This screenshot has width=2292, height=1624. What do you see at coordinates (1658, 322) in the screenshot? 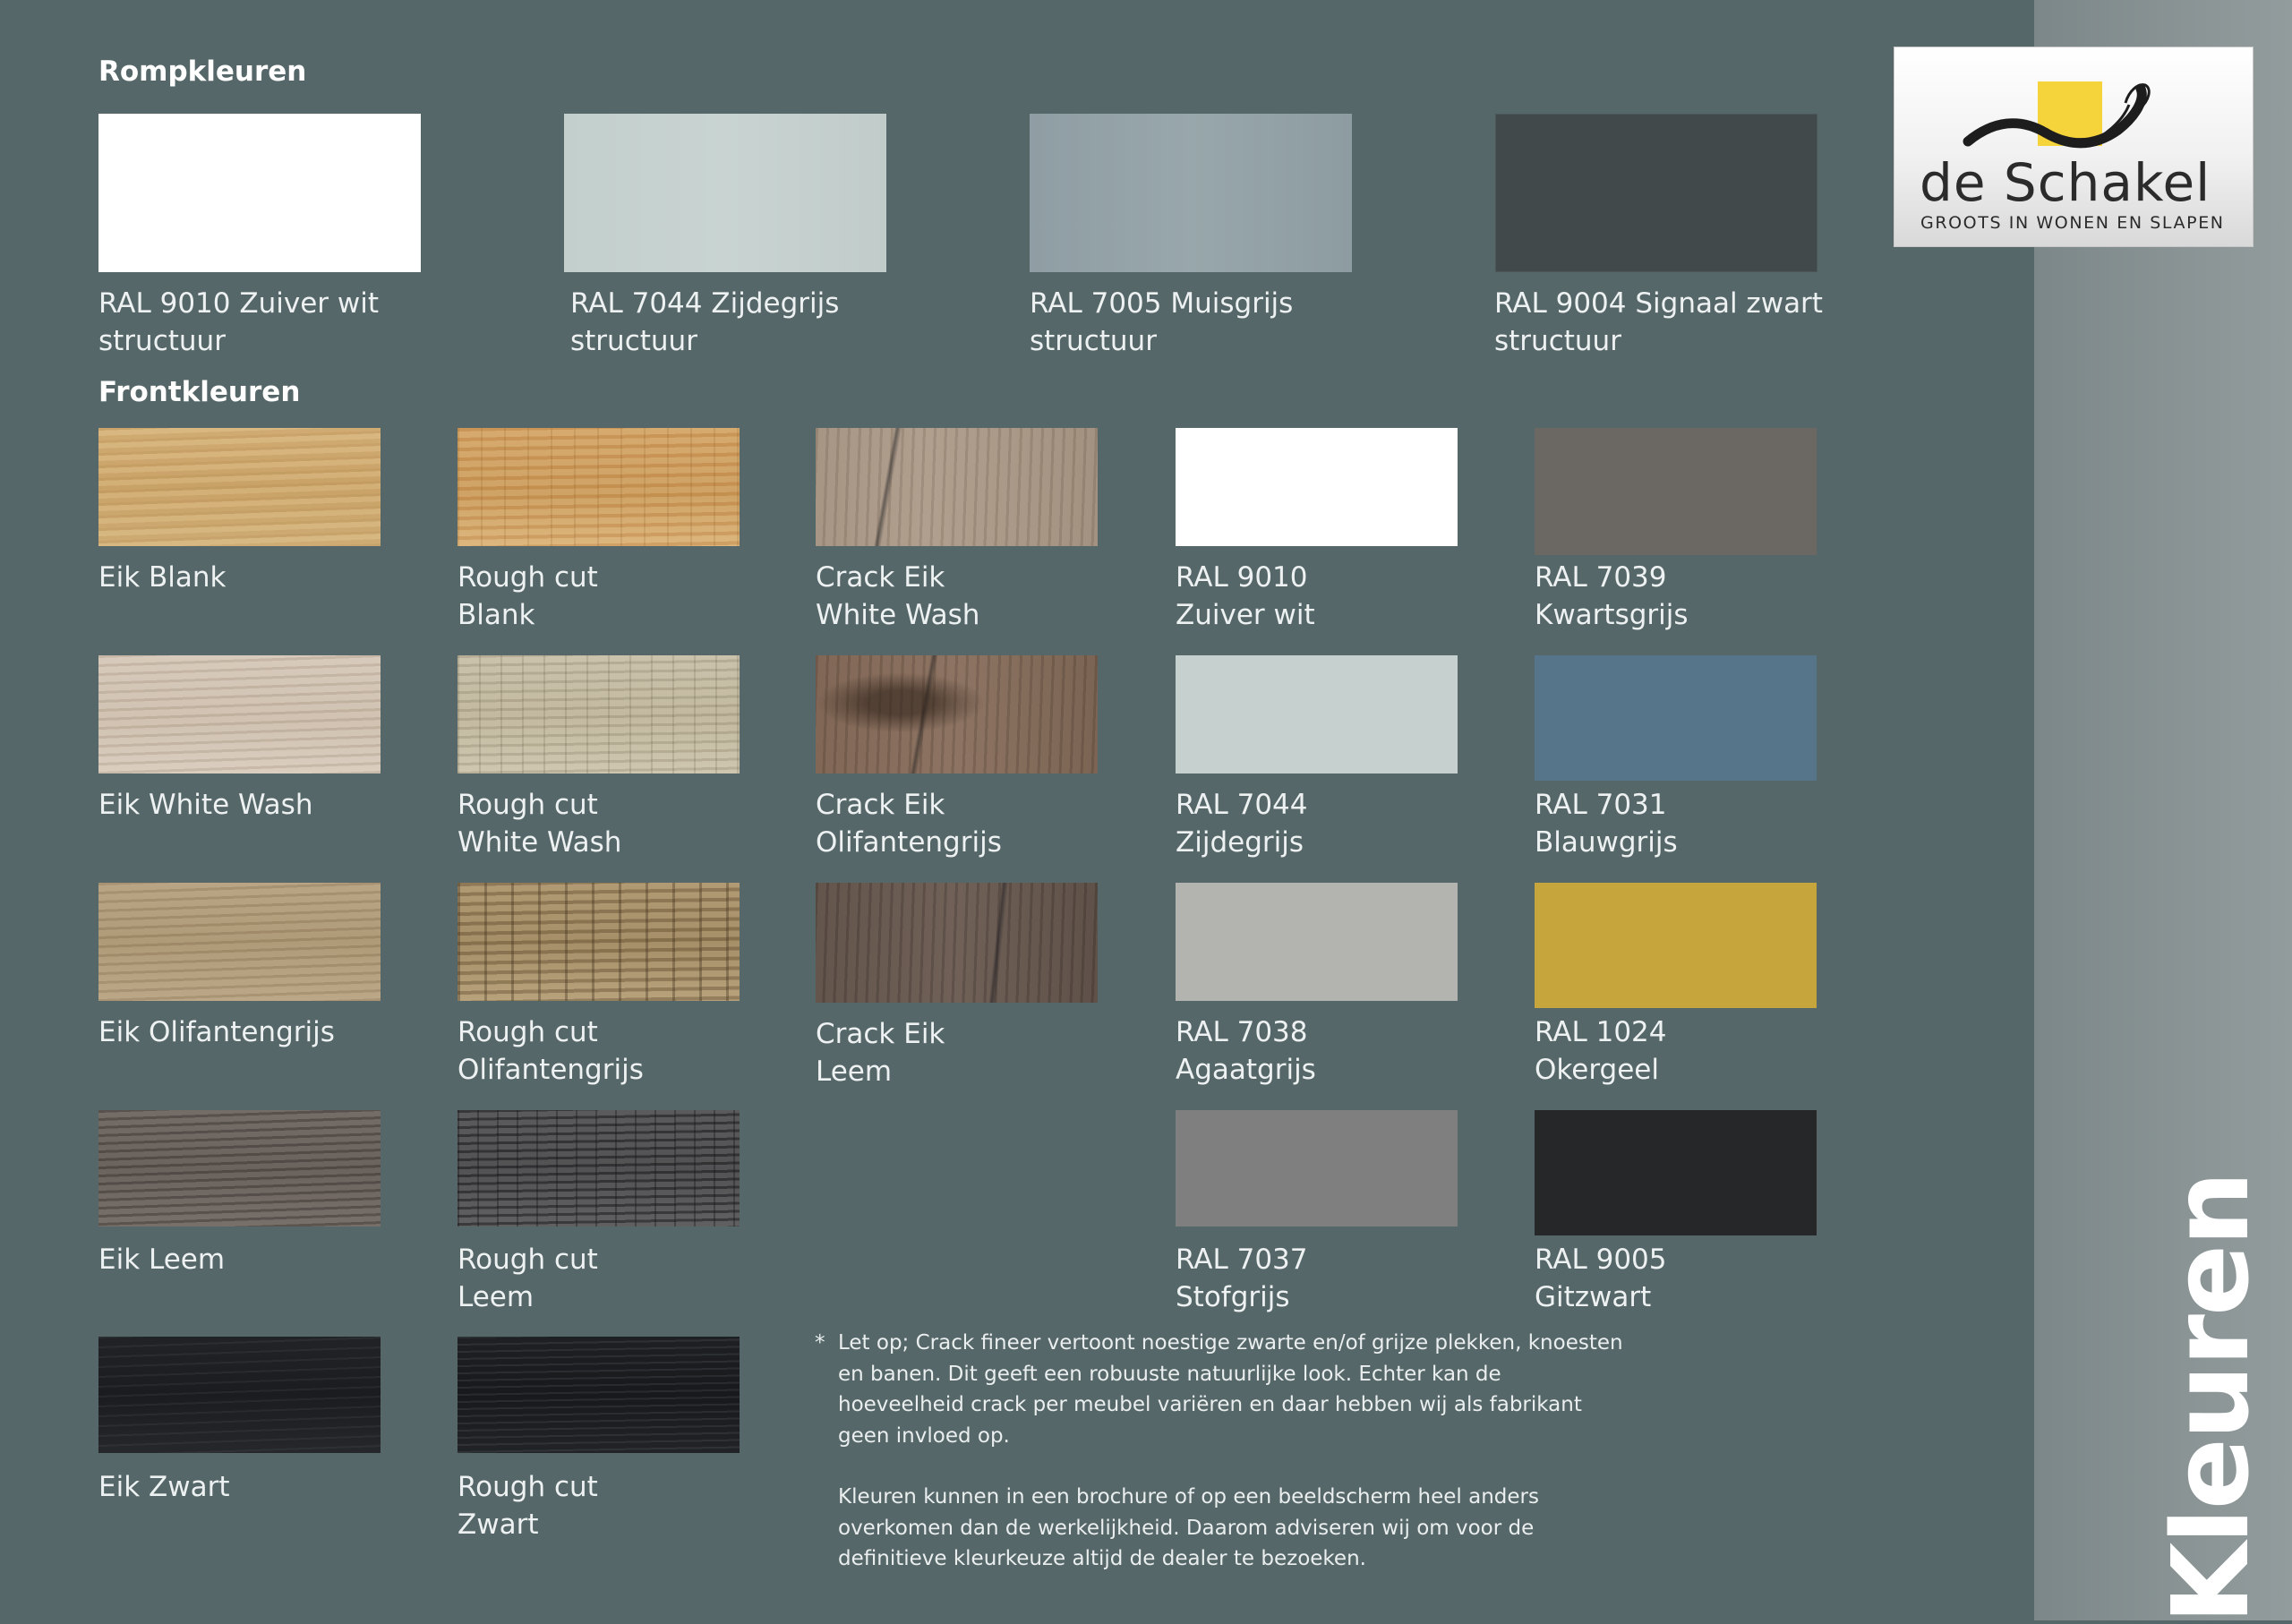
I see `swatch-label: RAL 9004 Signaal zwart structuur` at bounding box center [1658, 322].